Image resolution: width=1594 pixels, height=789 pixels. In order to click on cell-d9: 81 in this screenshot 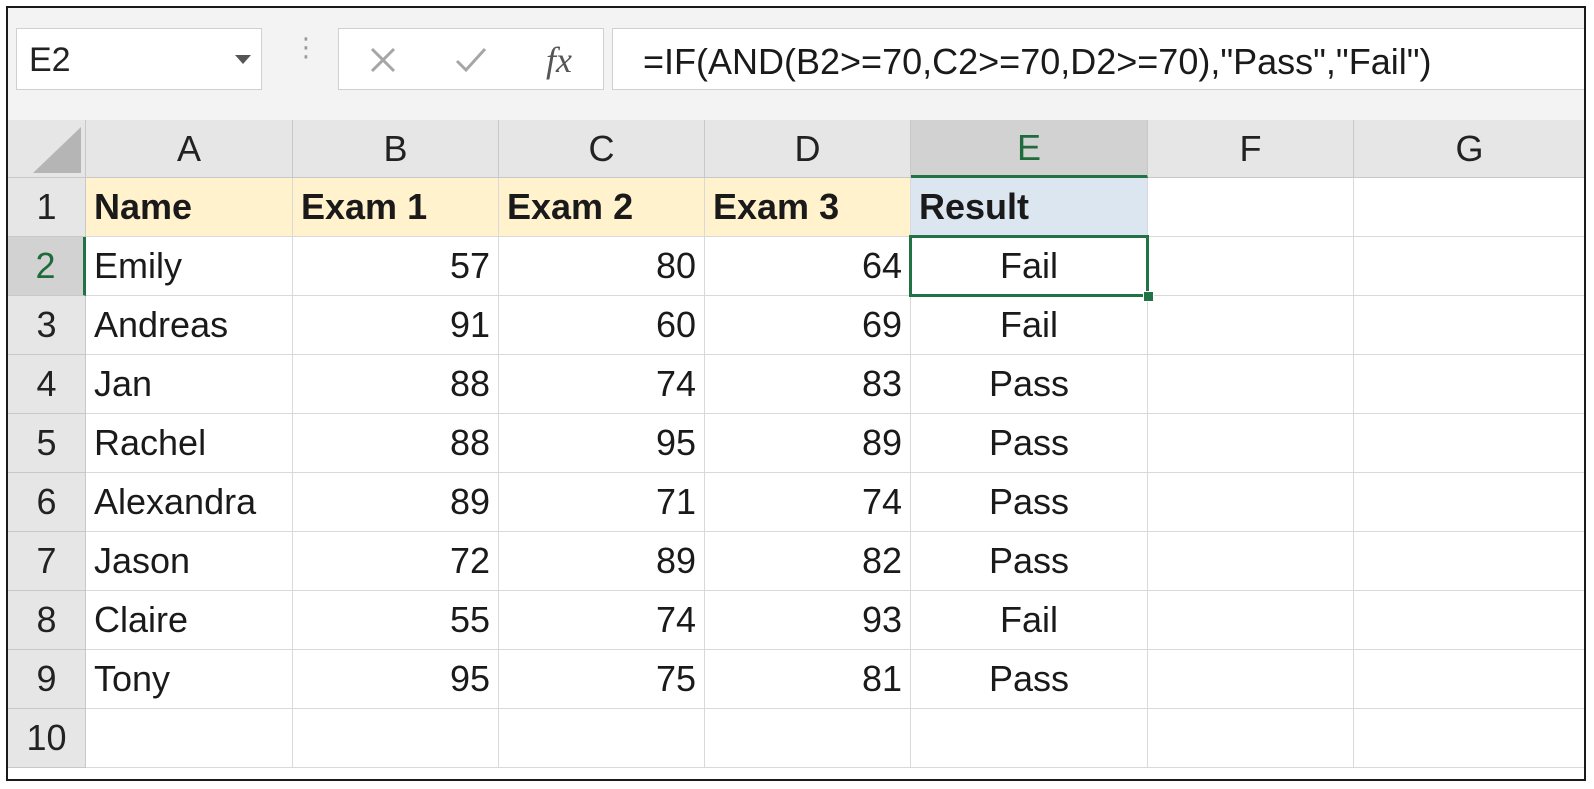, I will do `click(808, 679)`.